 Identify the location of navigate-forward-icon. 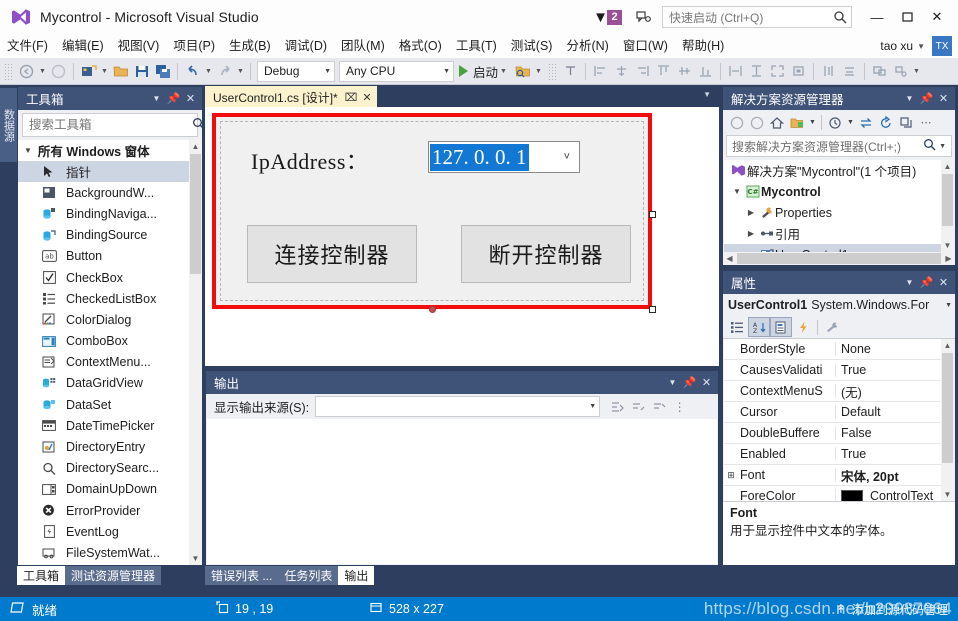
(58, 71).